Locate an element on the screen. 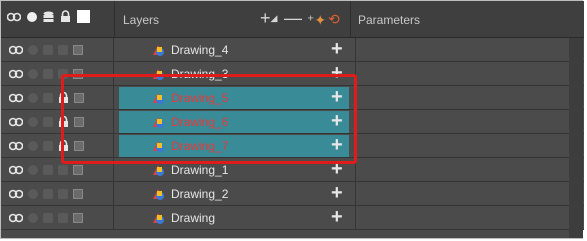 The height and width of the screenshot is (241, 587). layers-label: Layers is located at coordinates (141, 20).